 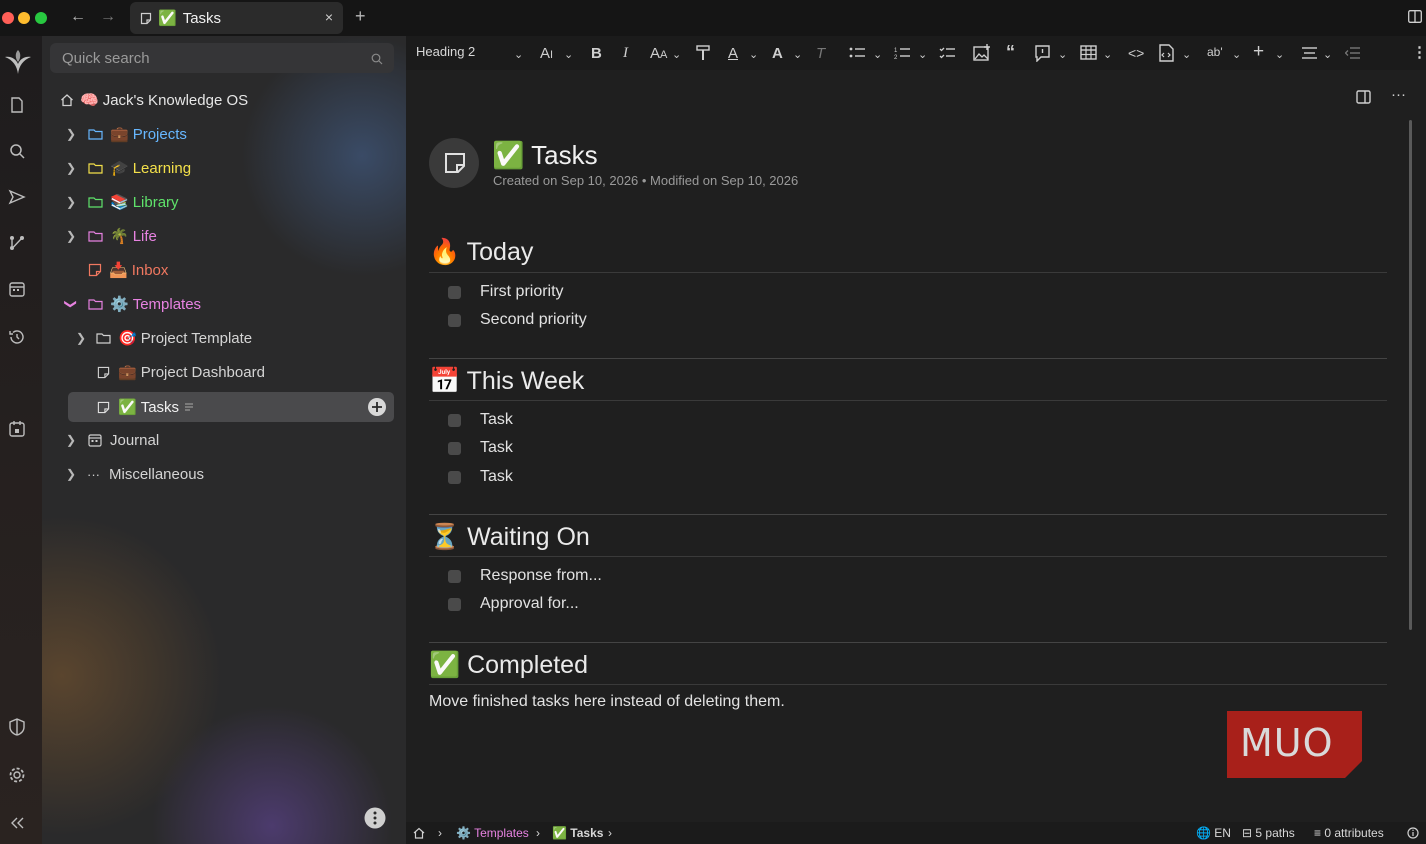 I want to click on maximize-window-button, so click(x=41, y=18).